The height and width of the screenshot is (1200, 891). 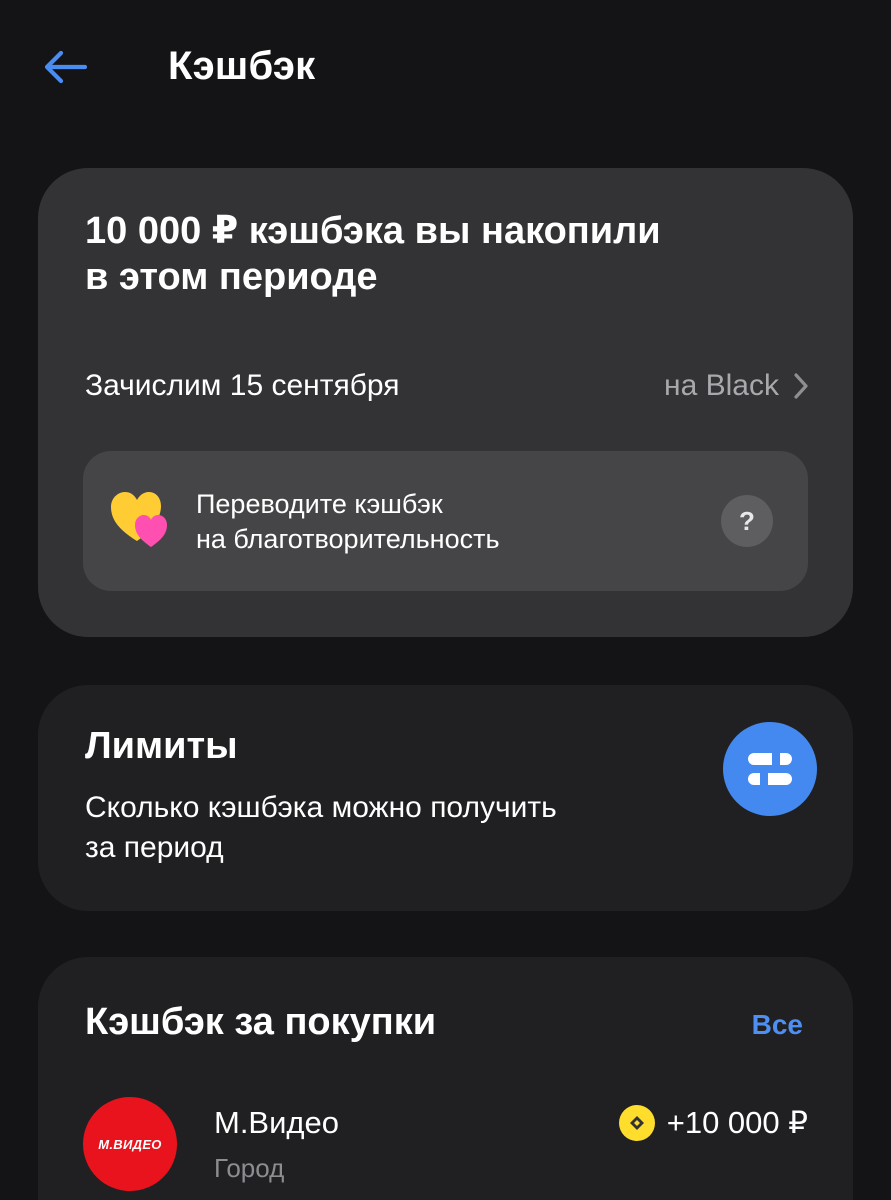 What do you see at coordinates (777, 1025) in the screenshot?
I see `all-purchases-link: Все` at bounding box center [777, 1025].